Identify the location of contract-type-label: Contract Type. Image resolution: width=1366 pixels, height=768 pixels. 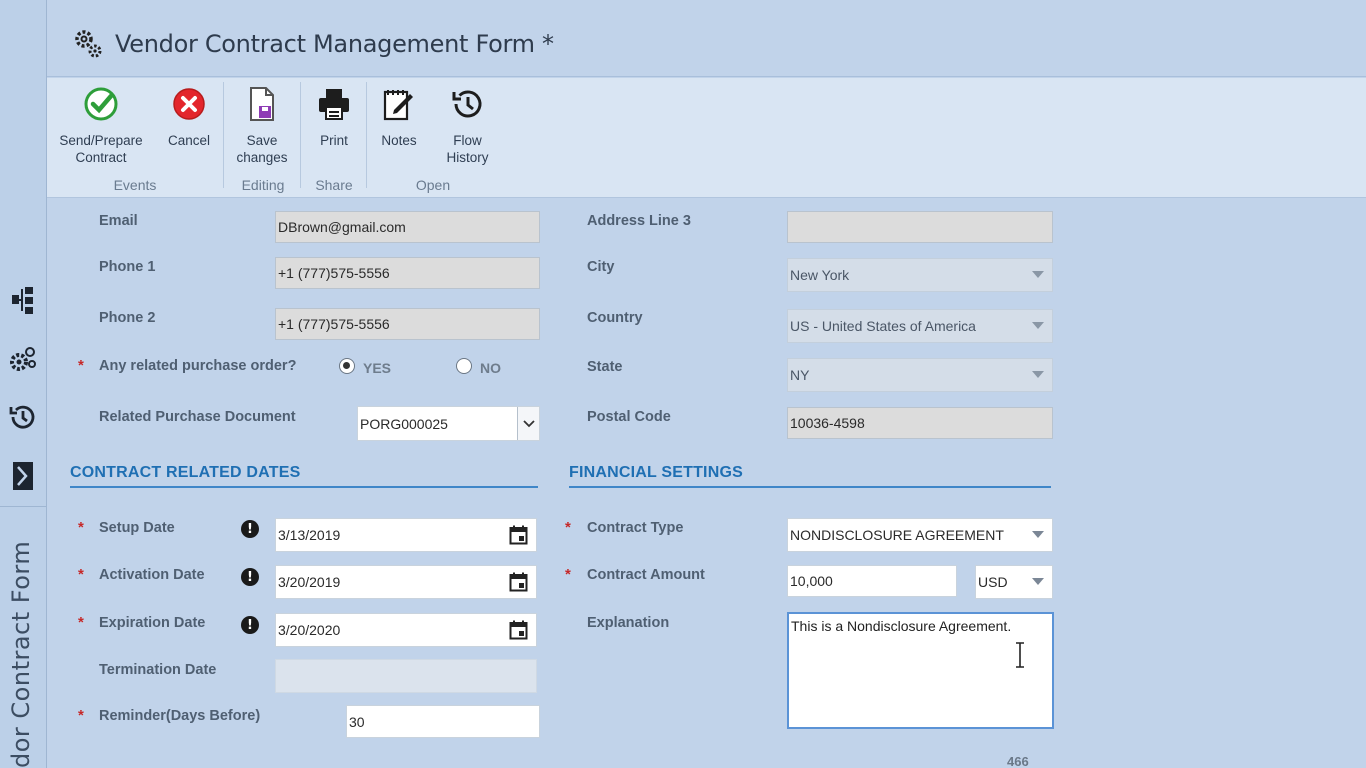
(635, 528).